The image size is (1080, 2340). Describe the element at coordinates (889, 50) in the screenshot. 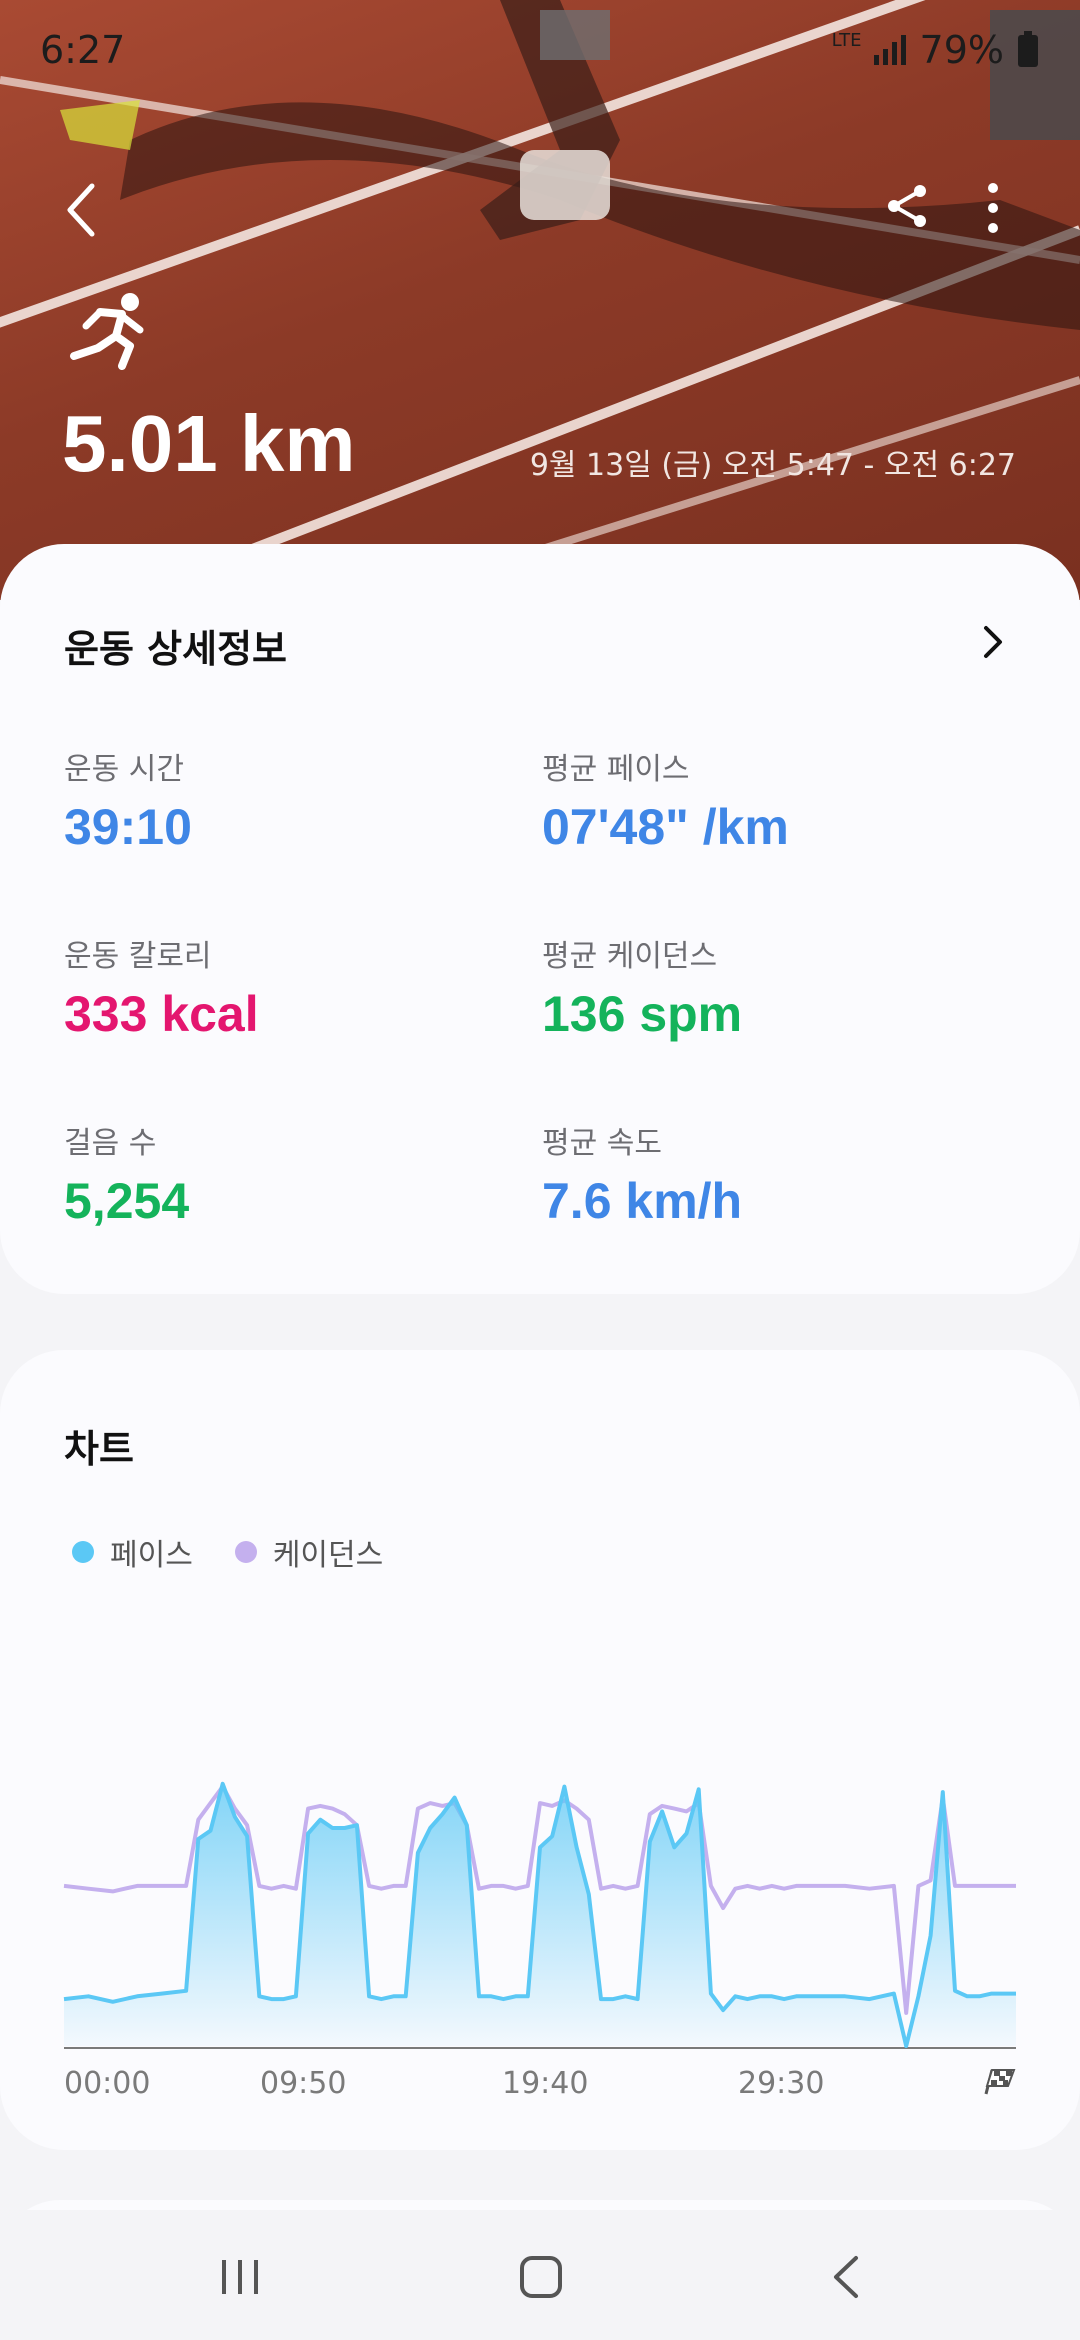

I see `signal-icon` at that location.